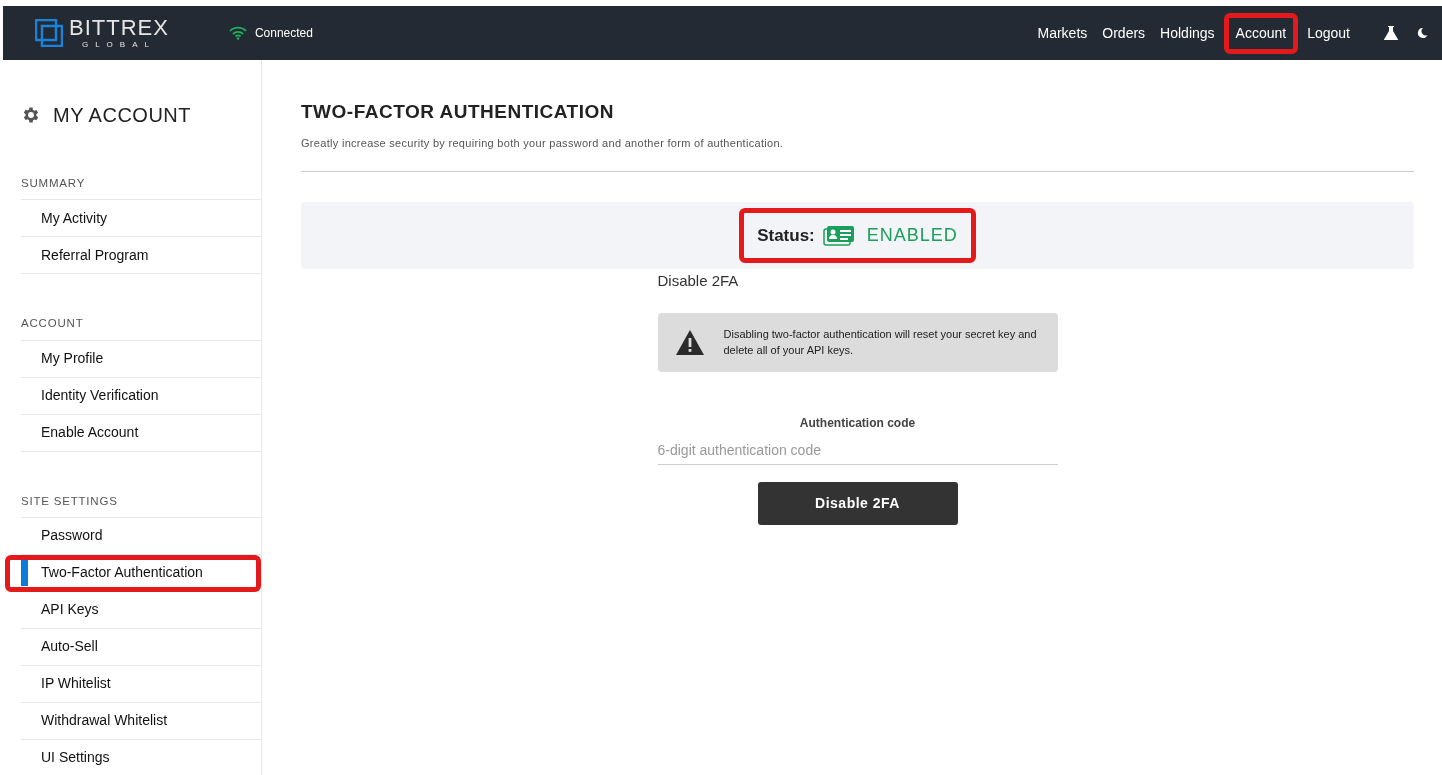  Describe the element at coordinates (141, 647) in the screenshot. I see `sidebar-item: Auto-Sell` at that location.